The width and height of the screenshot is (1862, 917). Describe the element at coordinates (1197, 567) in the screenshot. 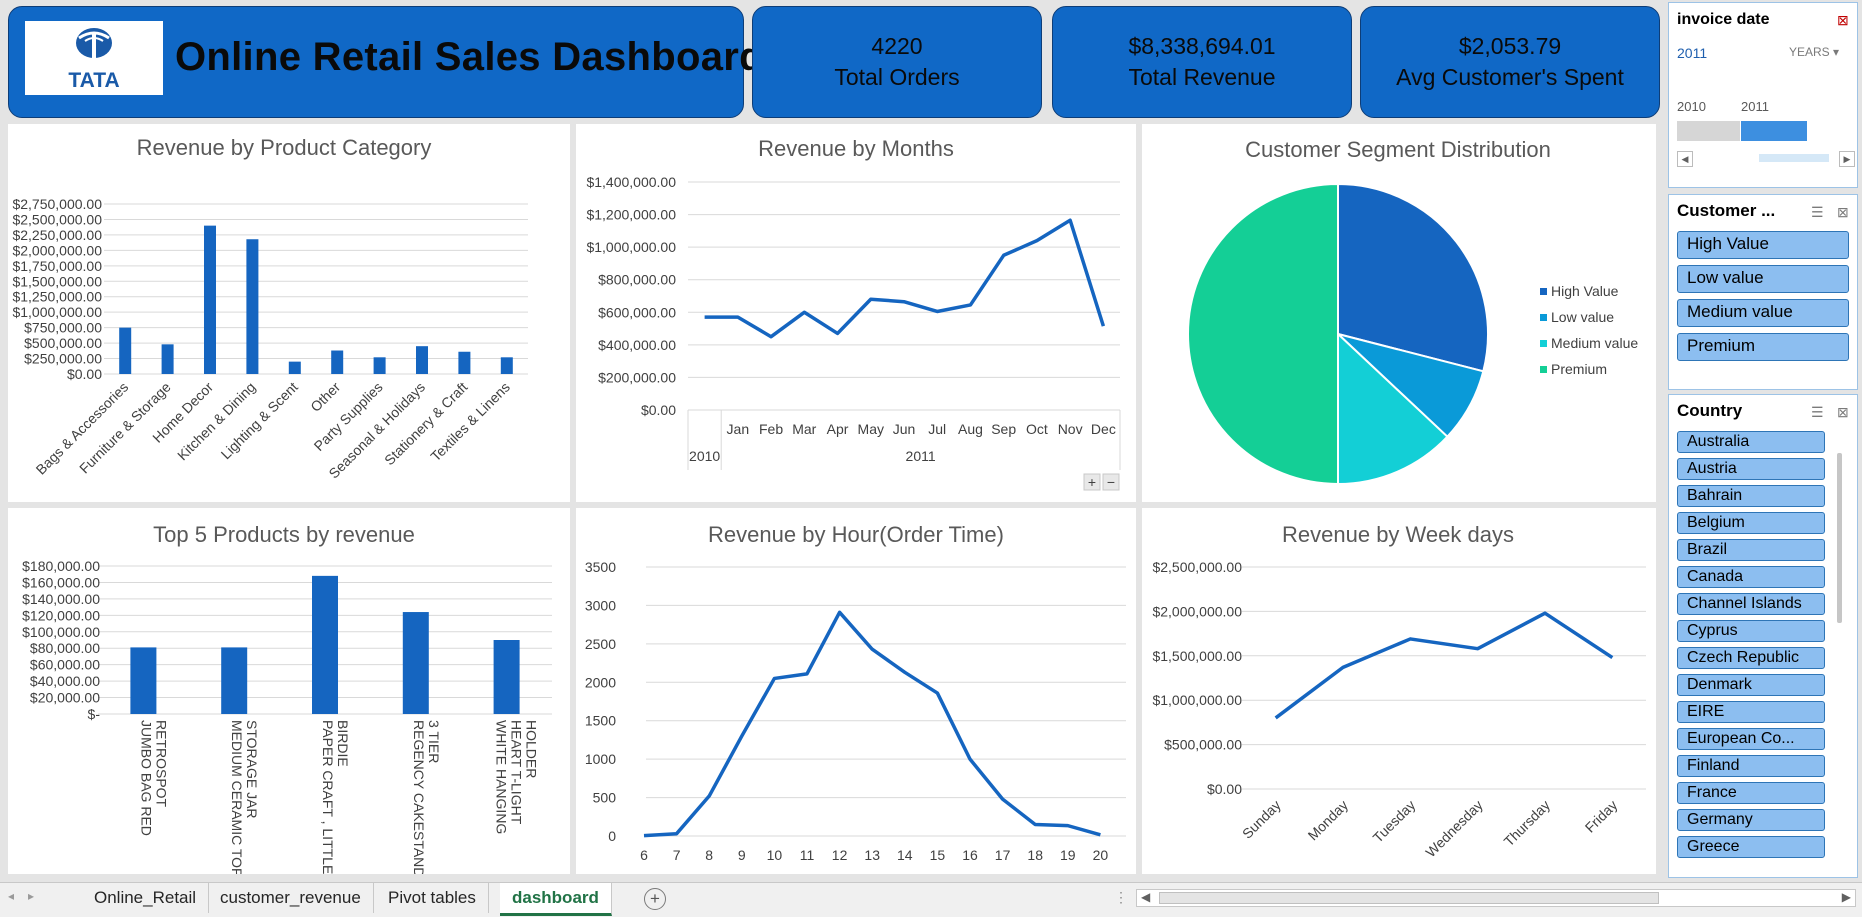

I see `y-tick-label: $2,500,000.00` at that location.